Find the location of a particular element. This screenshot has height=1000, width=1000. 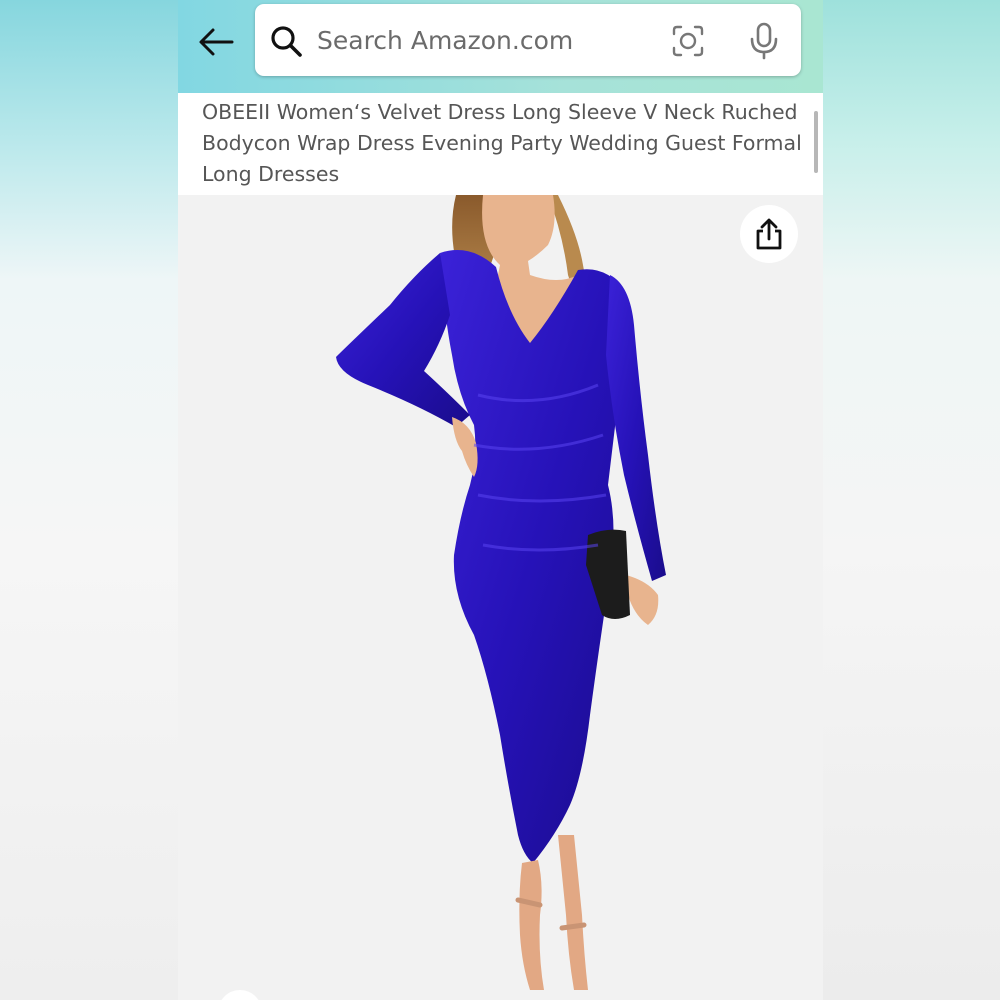

back-button is located at coordinates (216, 42).